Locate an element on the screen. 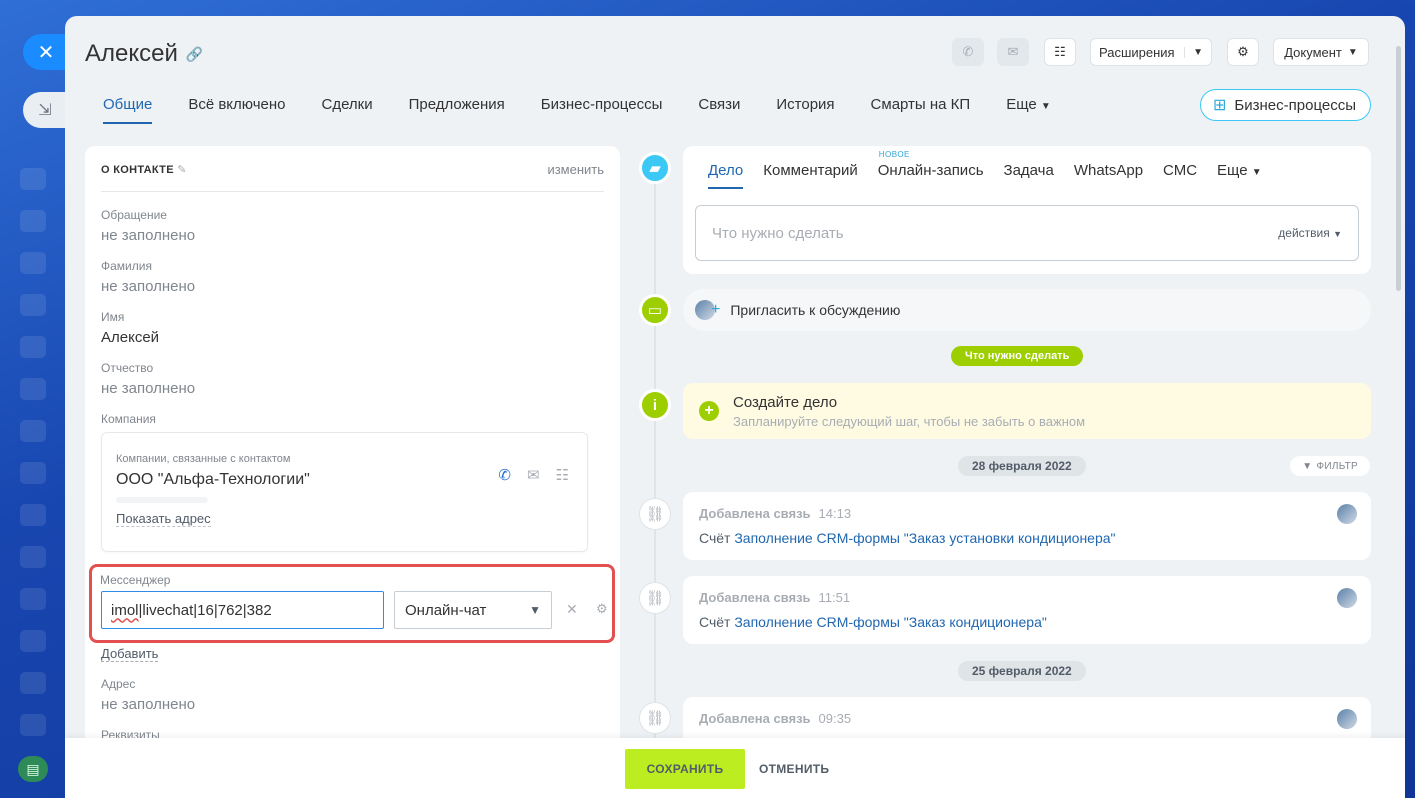 This screenshot has width=1415, height=798. field-label: Адрес is located at coordinates (118, 684).